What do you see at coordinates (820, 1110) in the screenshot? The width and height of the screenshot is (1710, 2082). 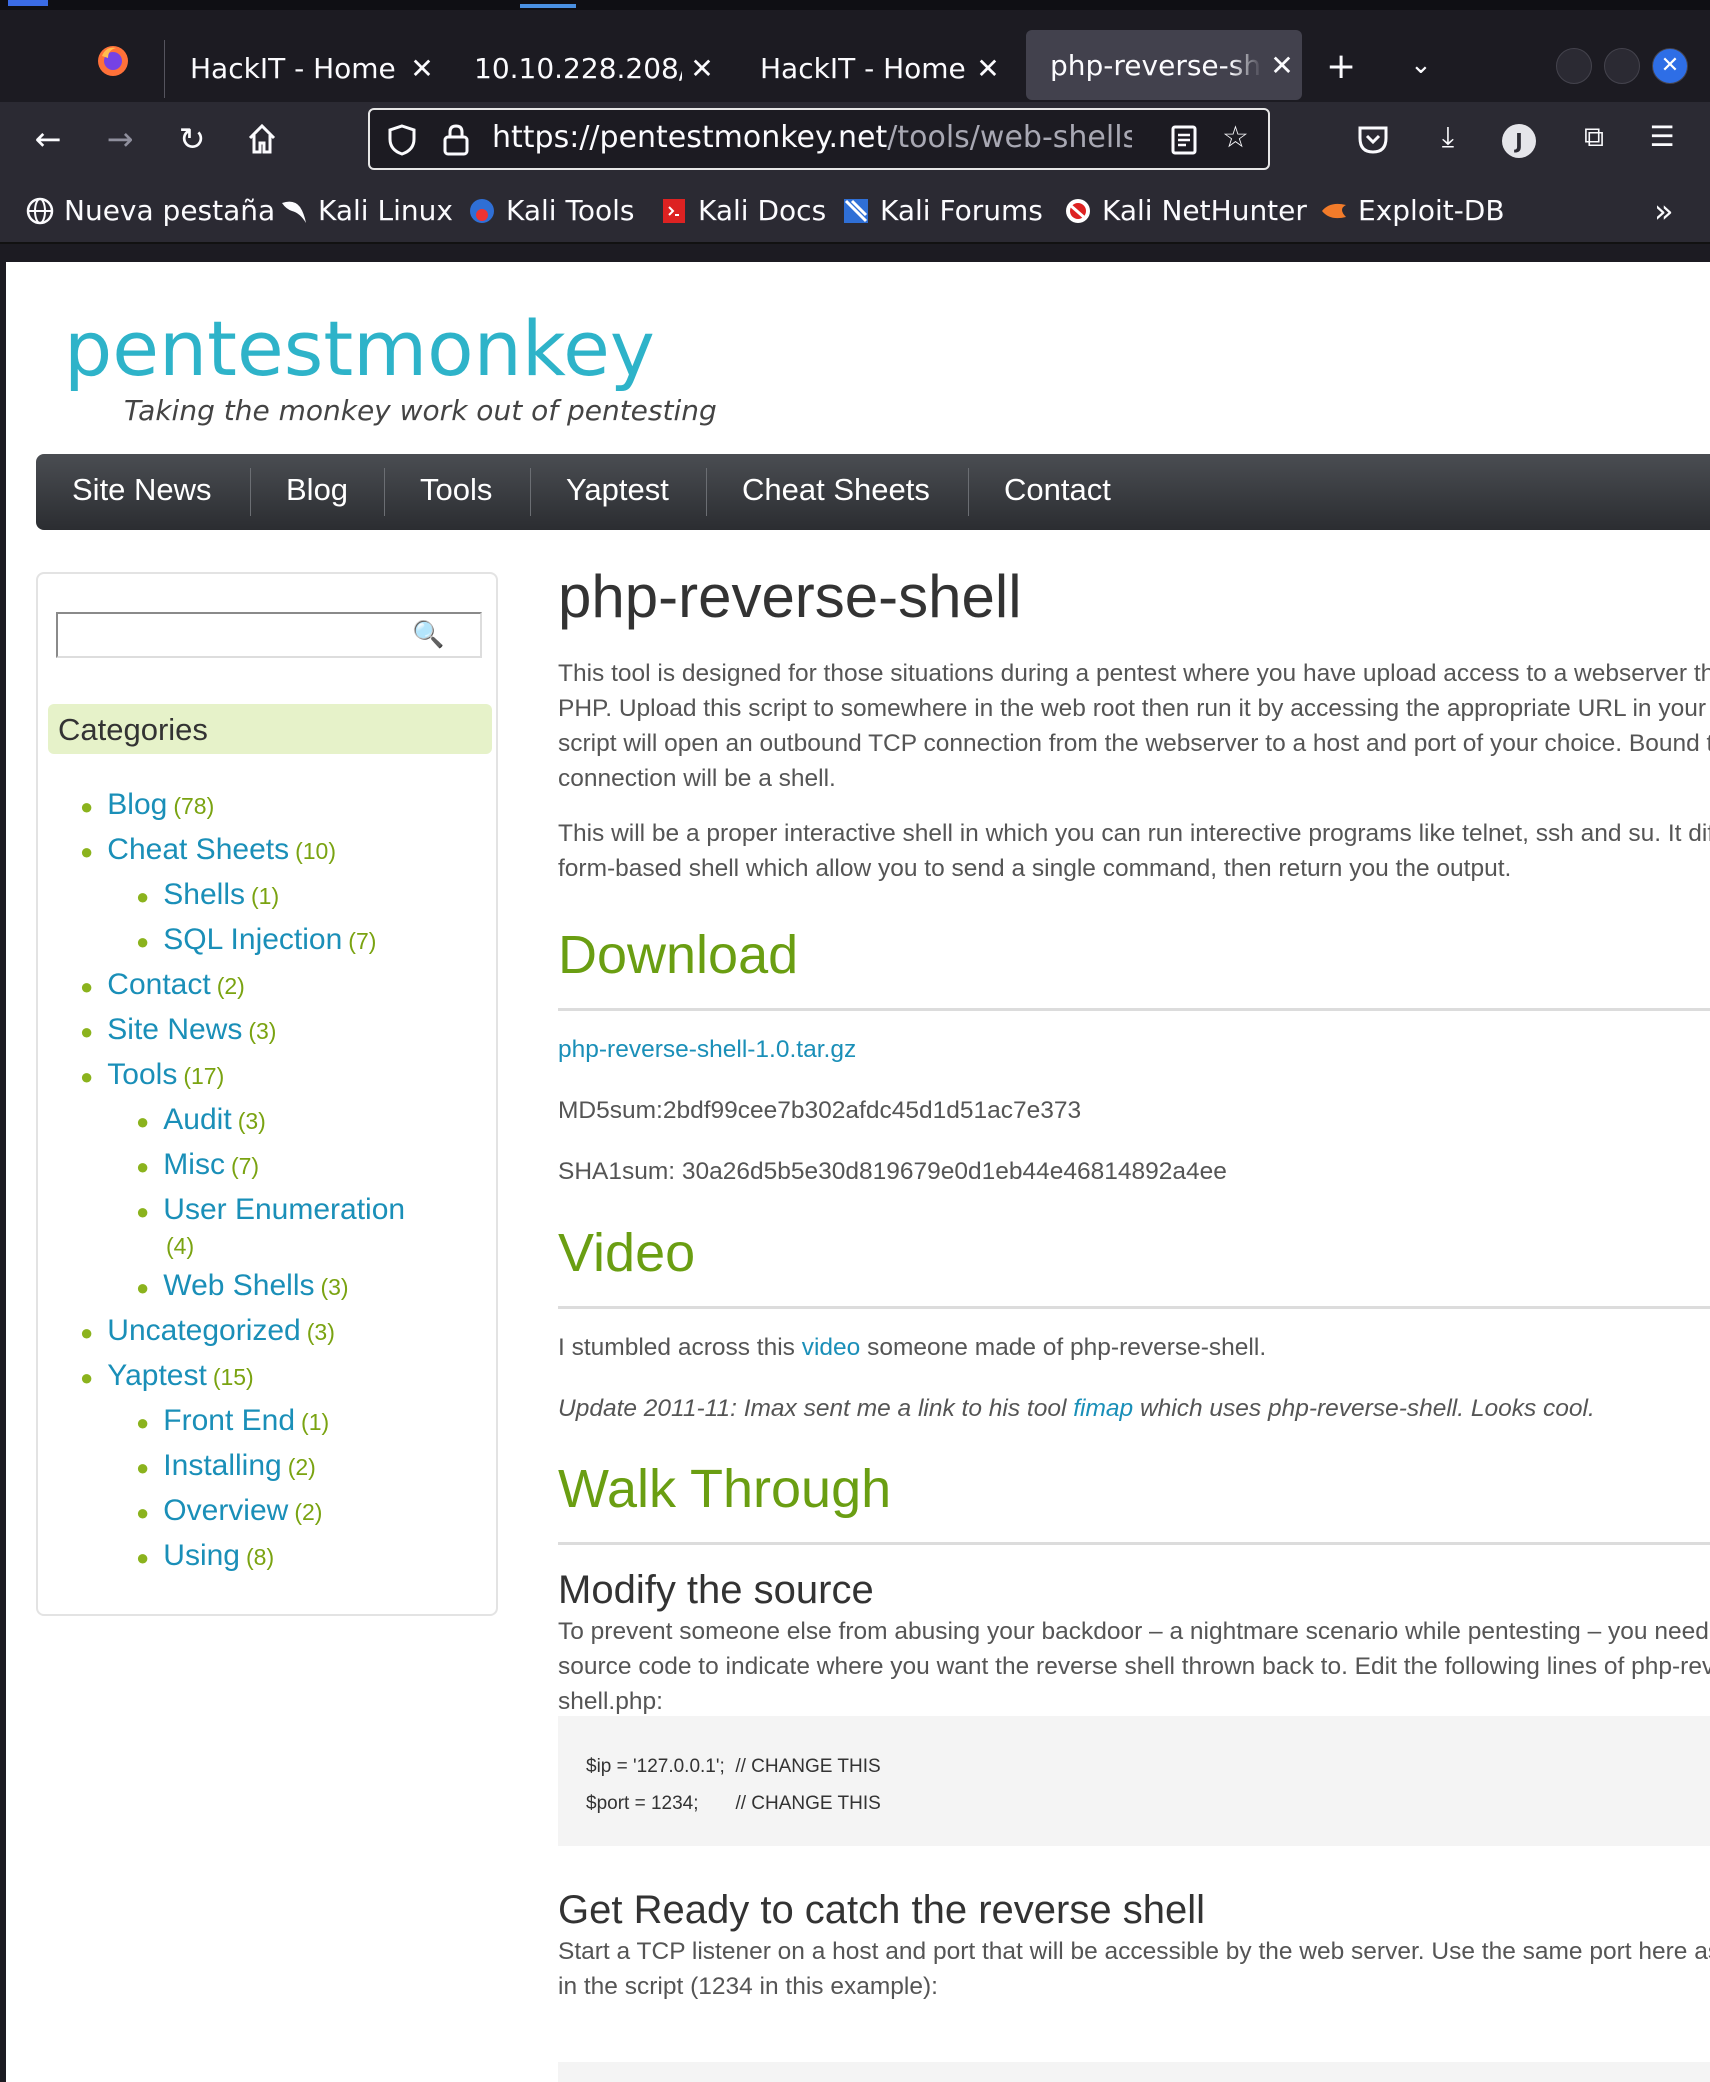 I see `md5-sum: MD5sum:2bdf99cee7b302afdc45d1d51ac7e373` at bounding box center [820, 1110].